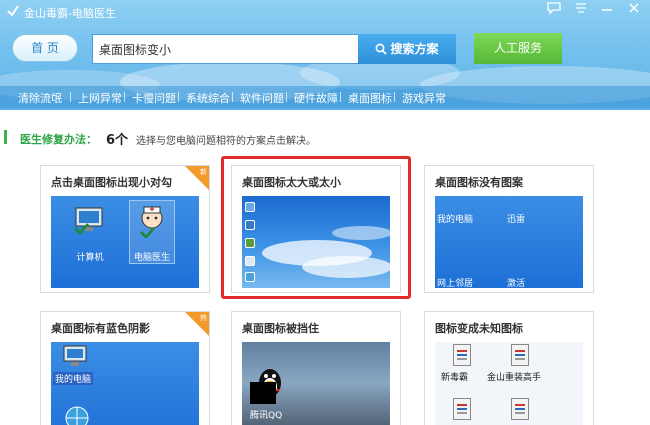 This screenshot has height=425, width=650. What do you see at coordinates (88, 221) in the screenshot?
I see `computer-icon` at bounding box center [88, 221].